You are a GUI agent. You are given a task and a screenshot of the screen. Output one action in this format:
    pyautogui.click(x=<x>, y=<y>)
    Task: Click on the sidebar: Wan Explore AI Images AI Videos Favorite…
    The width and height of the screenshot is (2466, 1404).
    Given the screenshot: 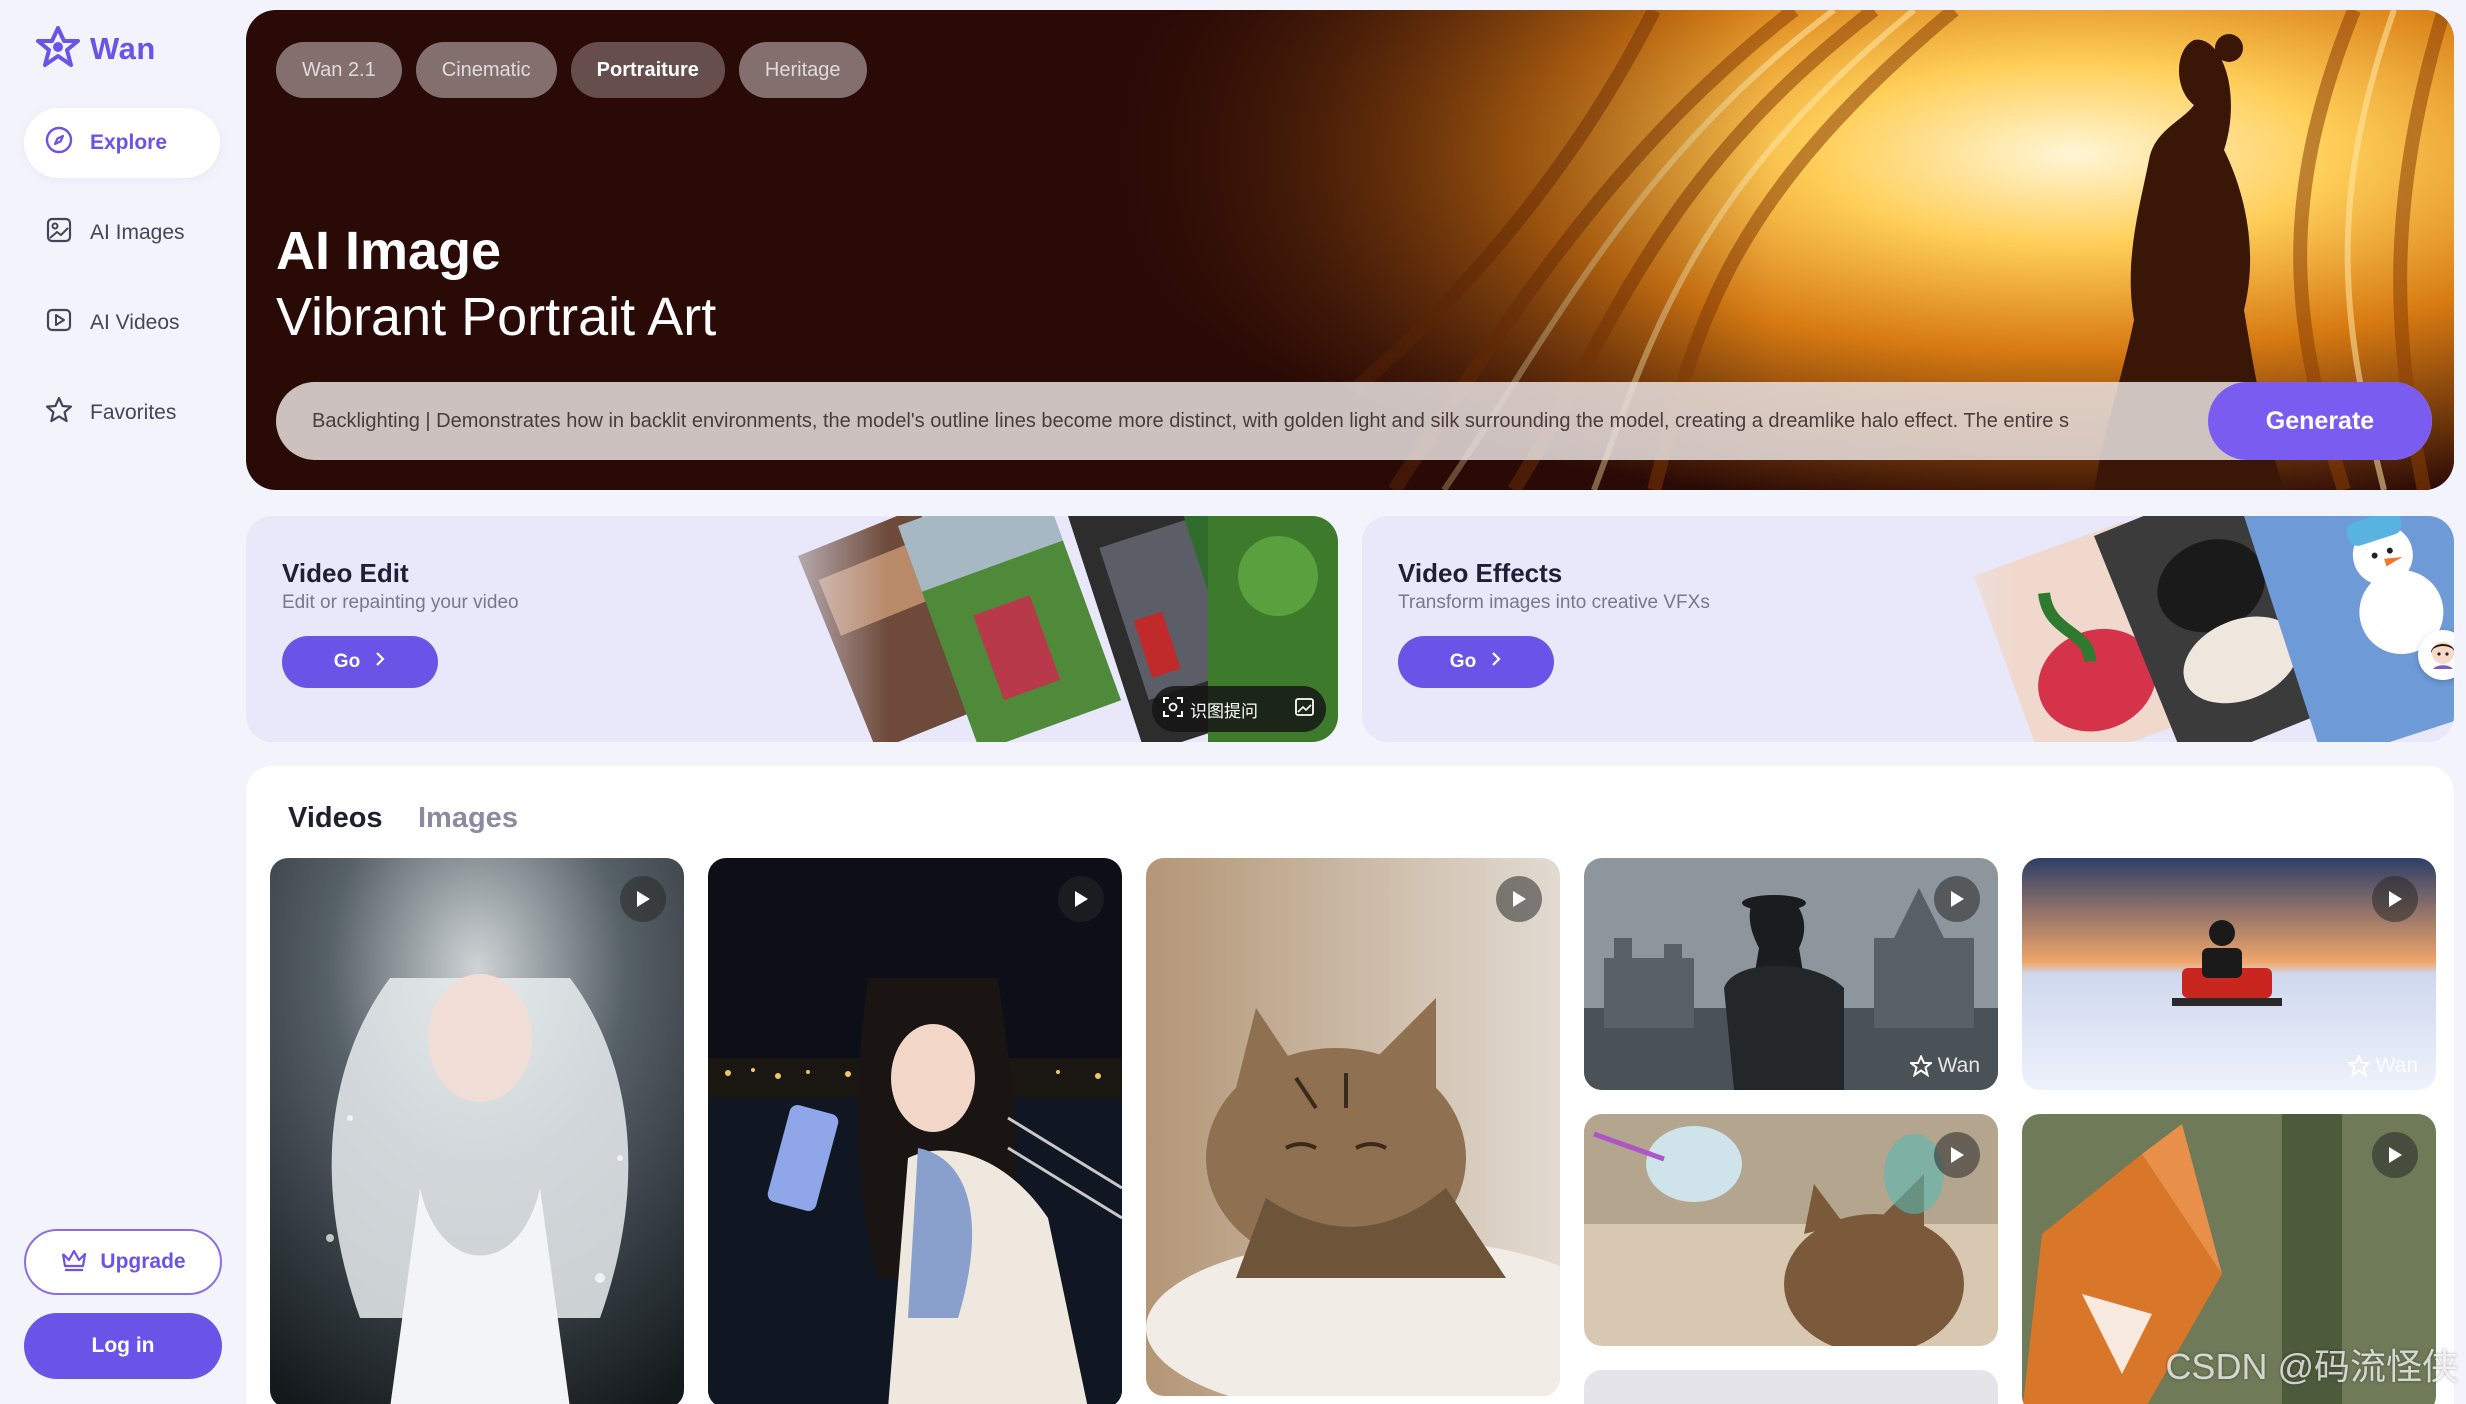 What is the action you would take?
    pyautogui.click(x=120, y=702)
    